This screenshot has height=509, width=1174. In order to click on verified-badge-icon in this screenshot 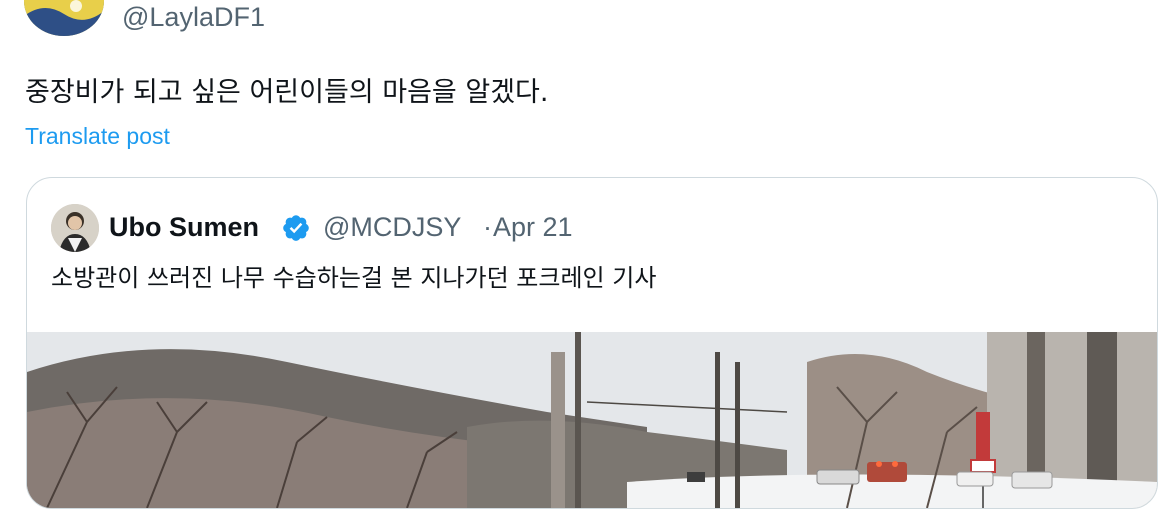, I will do `click(296, 228)`.